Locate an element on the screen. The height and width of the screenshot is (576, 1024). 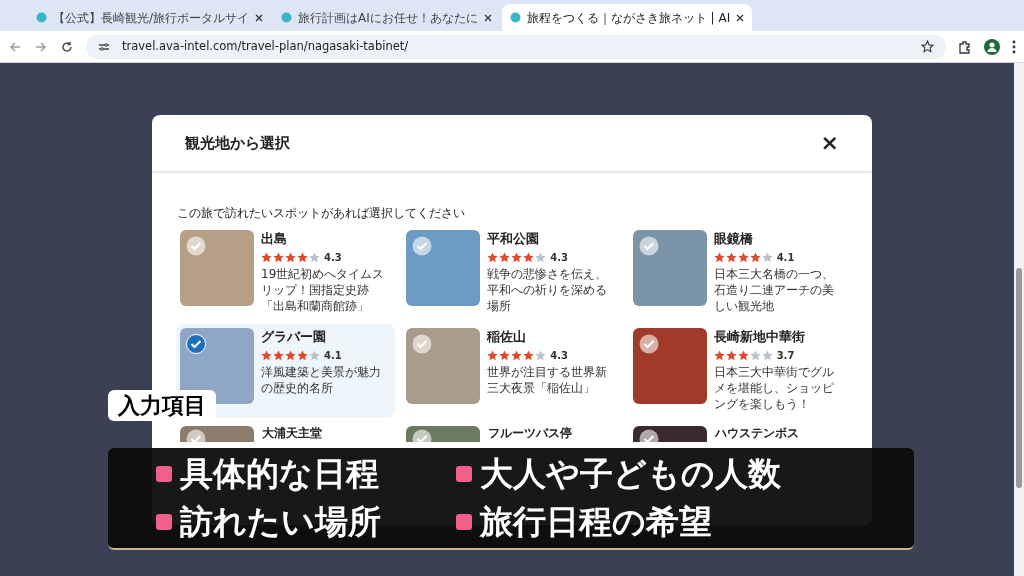
site-settings-icon is located at coordinates (104, 46).